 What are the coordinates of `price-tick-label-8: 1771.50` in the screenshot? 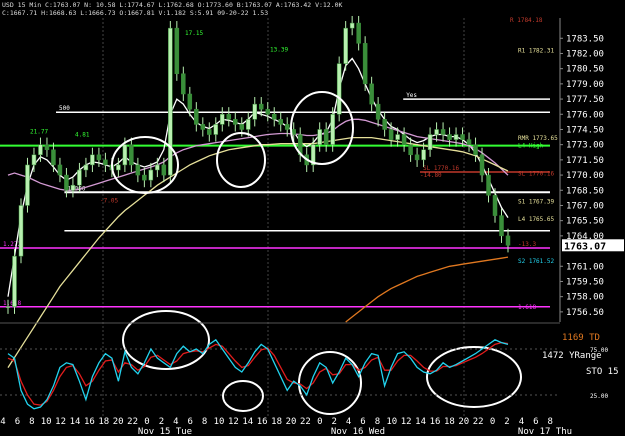 It's located at (585, 161).